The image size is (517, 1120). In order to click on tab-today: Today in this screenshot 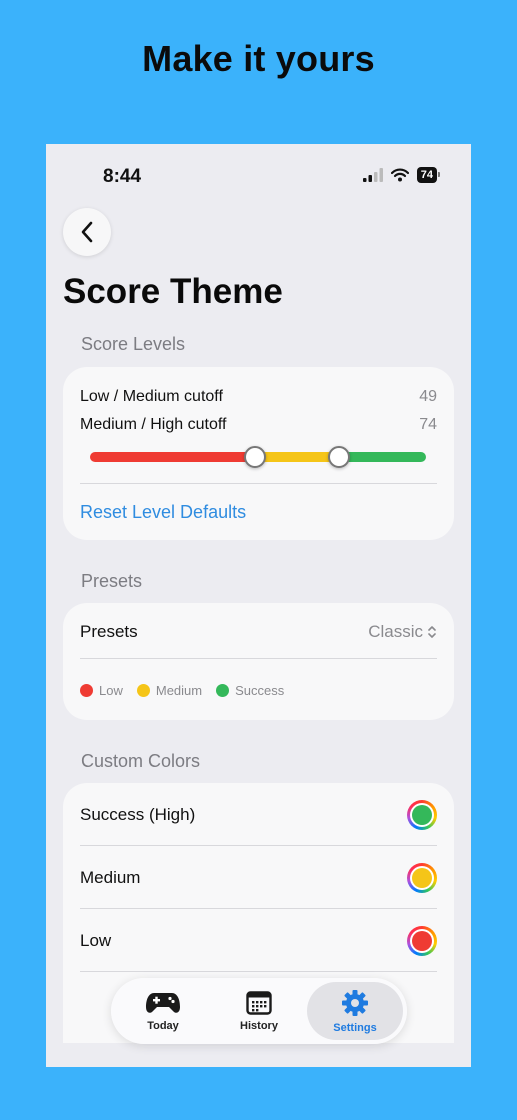, I will do `click(163, 1011)`.